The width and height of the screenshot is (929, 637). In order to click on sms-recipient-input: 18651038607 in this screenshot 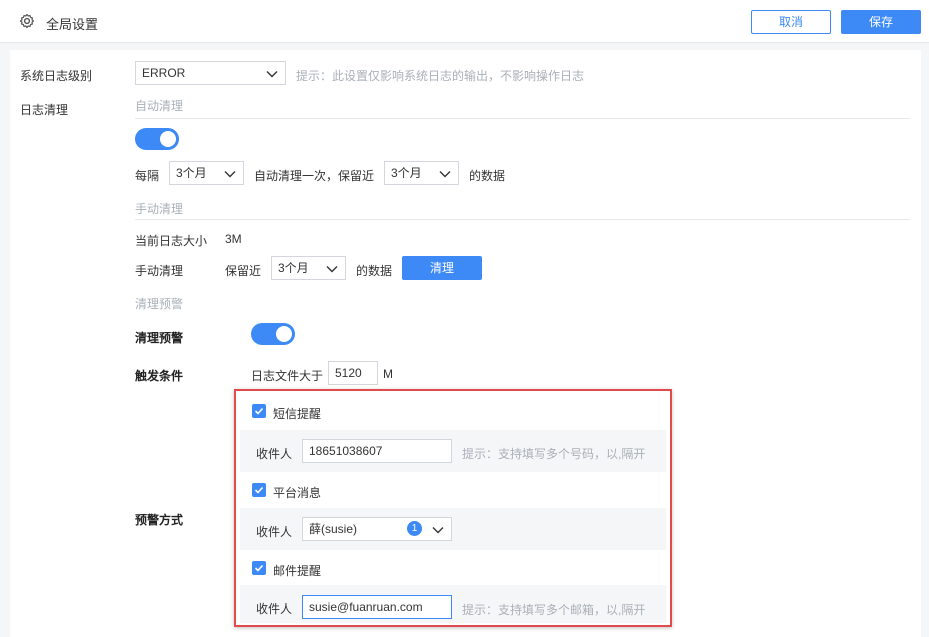, I will do `click(377, 451)`.